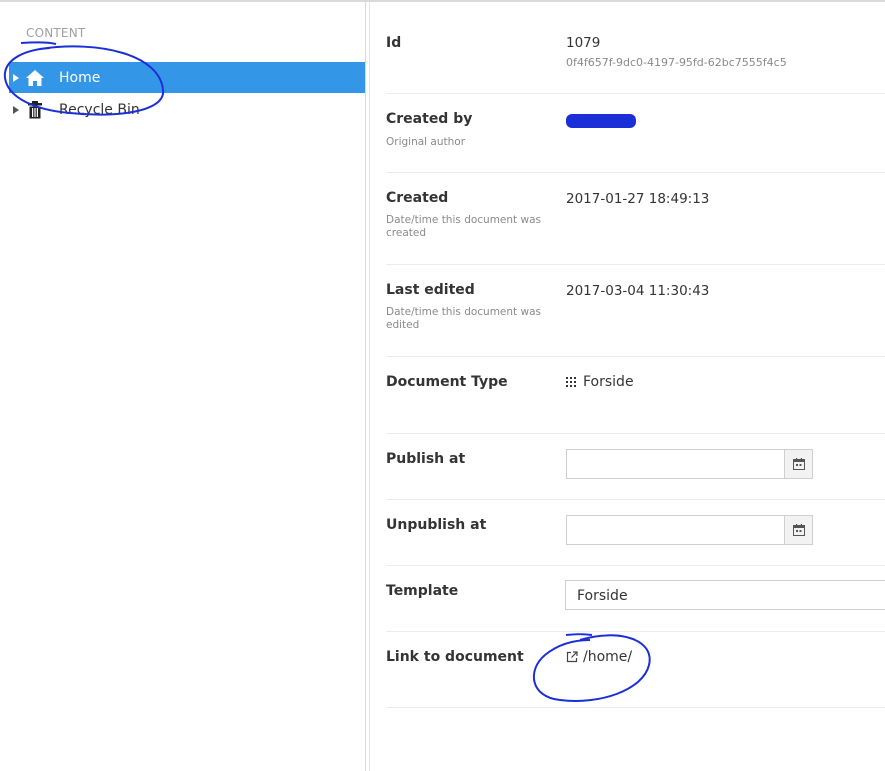  What do you see at coordinates (675, 464) in the screenshot?
I see `publish-at-input` at bounding box center [675, 464].